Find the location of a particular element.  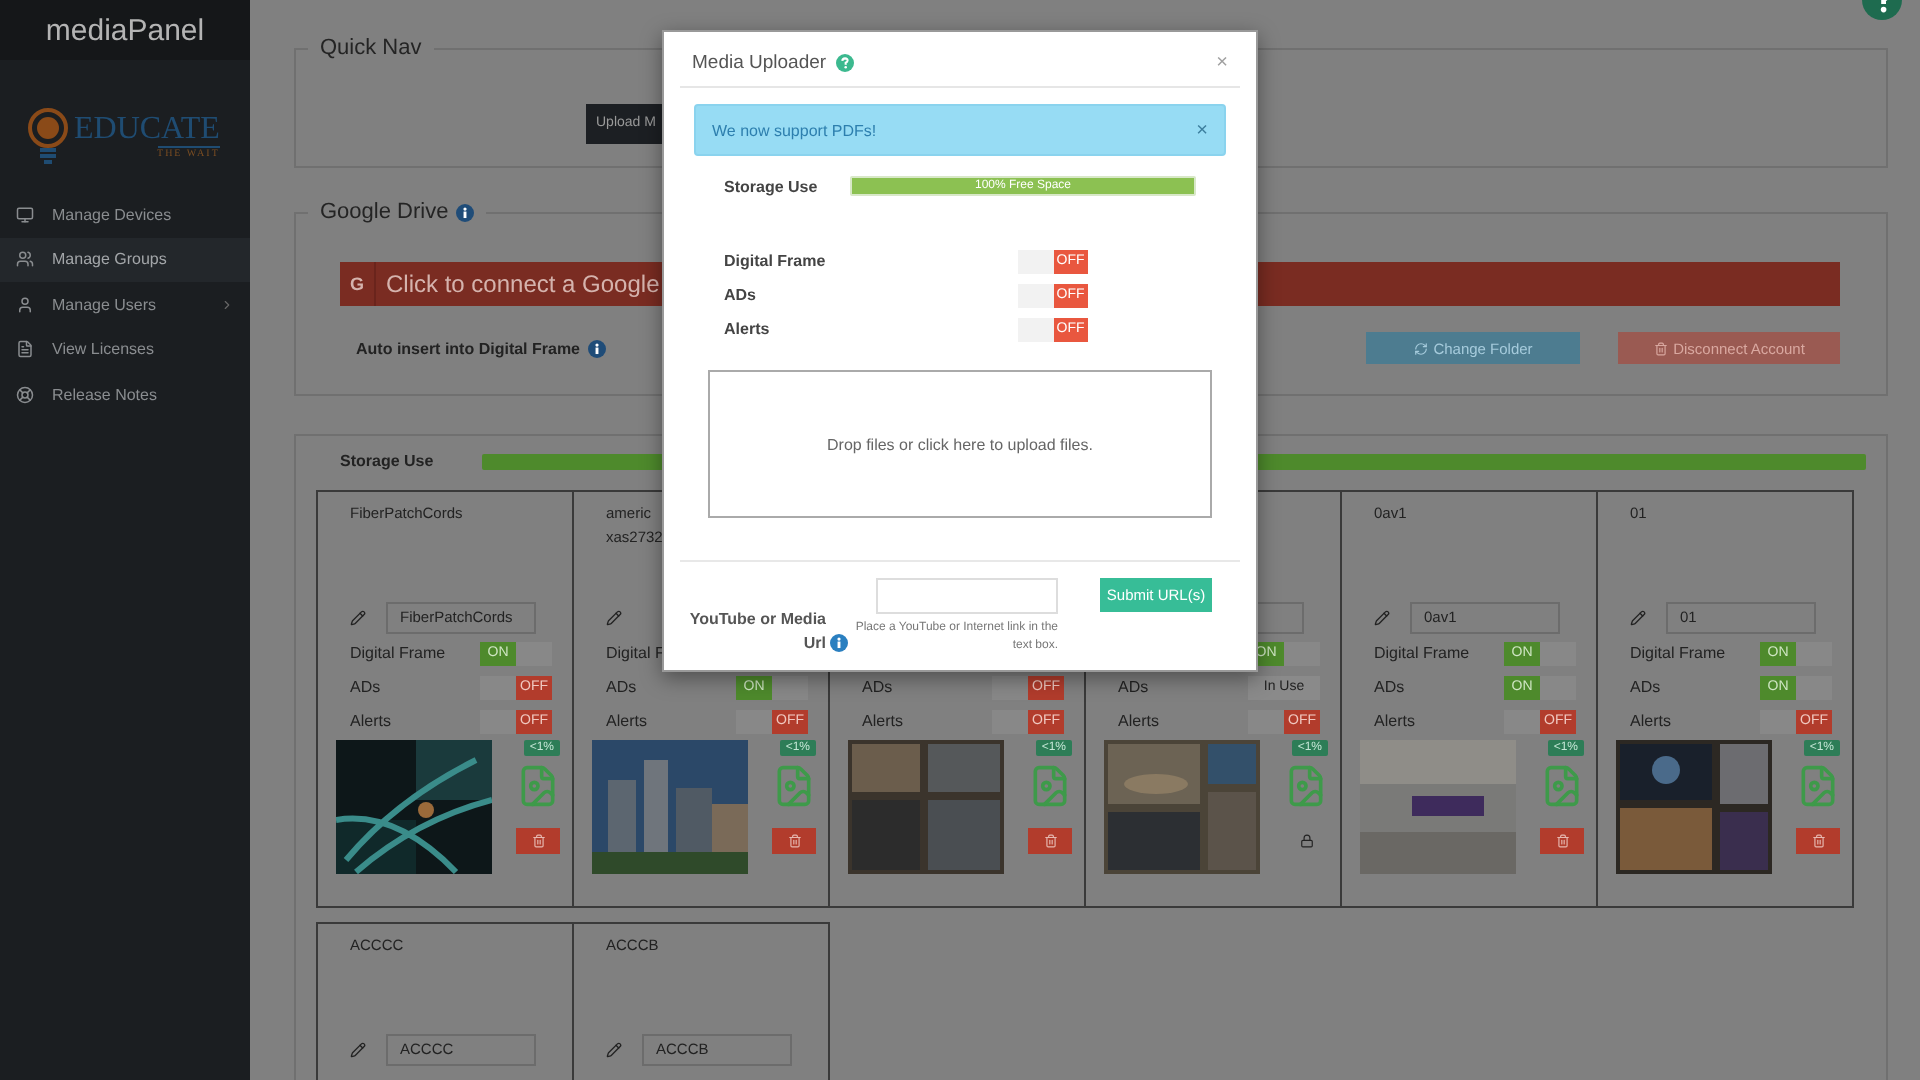

auto-insert-label: Auto insert into Digital Frame is located at coordinates (468, 348).